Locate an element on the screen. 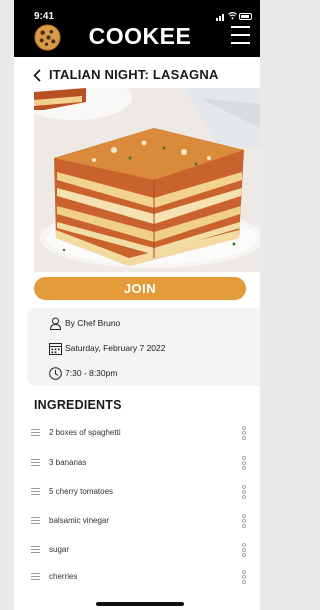  host-label: By Chef Bruno is located at coordinates (93, 323).